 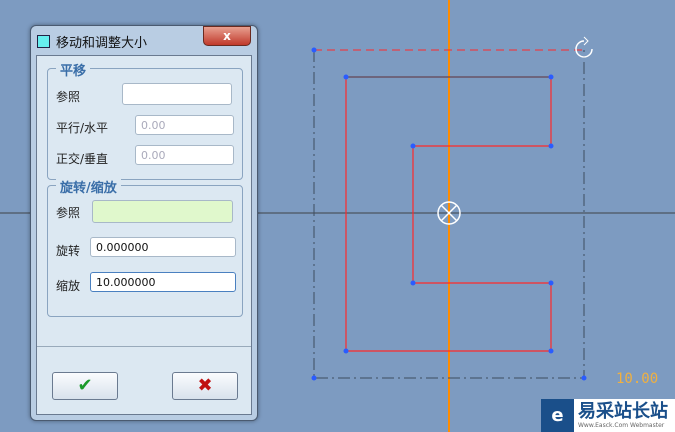 What do you see at coordinates (227, 36) in the screenshot?
I see `close-button: x` at bounding box center [227, 36].